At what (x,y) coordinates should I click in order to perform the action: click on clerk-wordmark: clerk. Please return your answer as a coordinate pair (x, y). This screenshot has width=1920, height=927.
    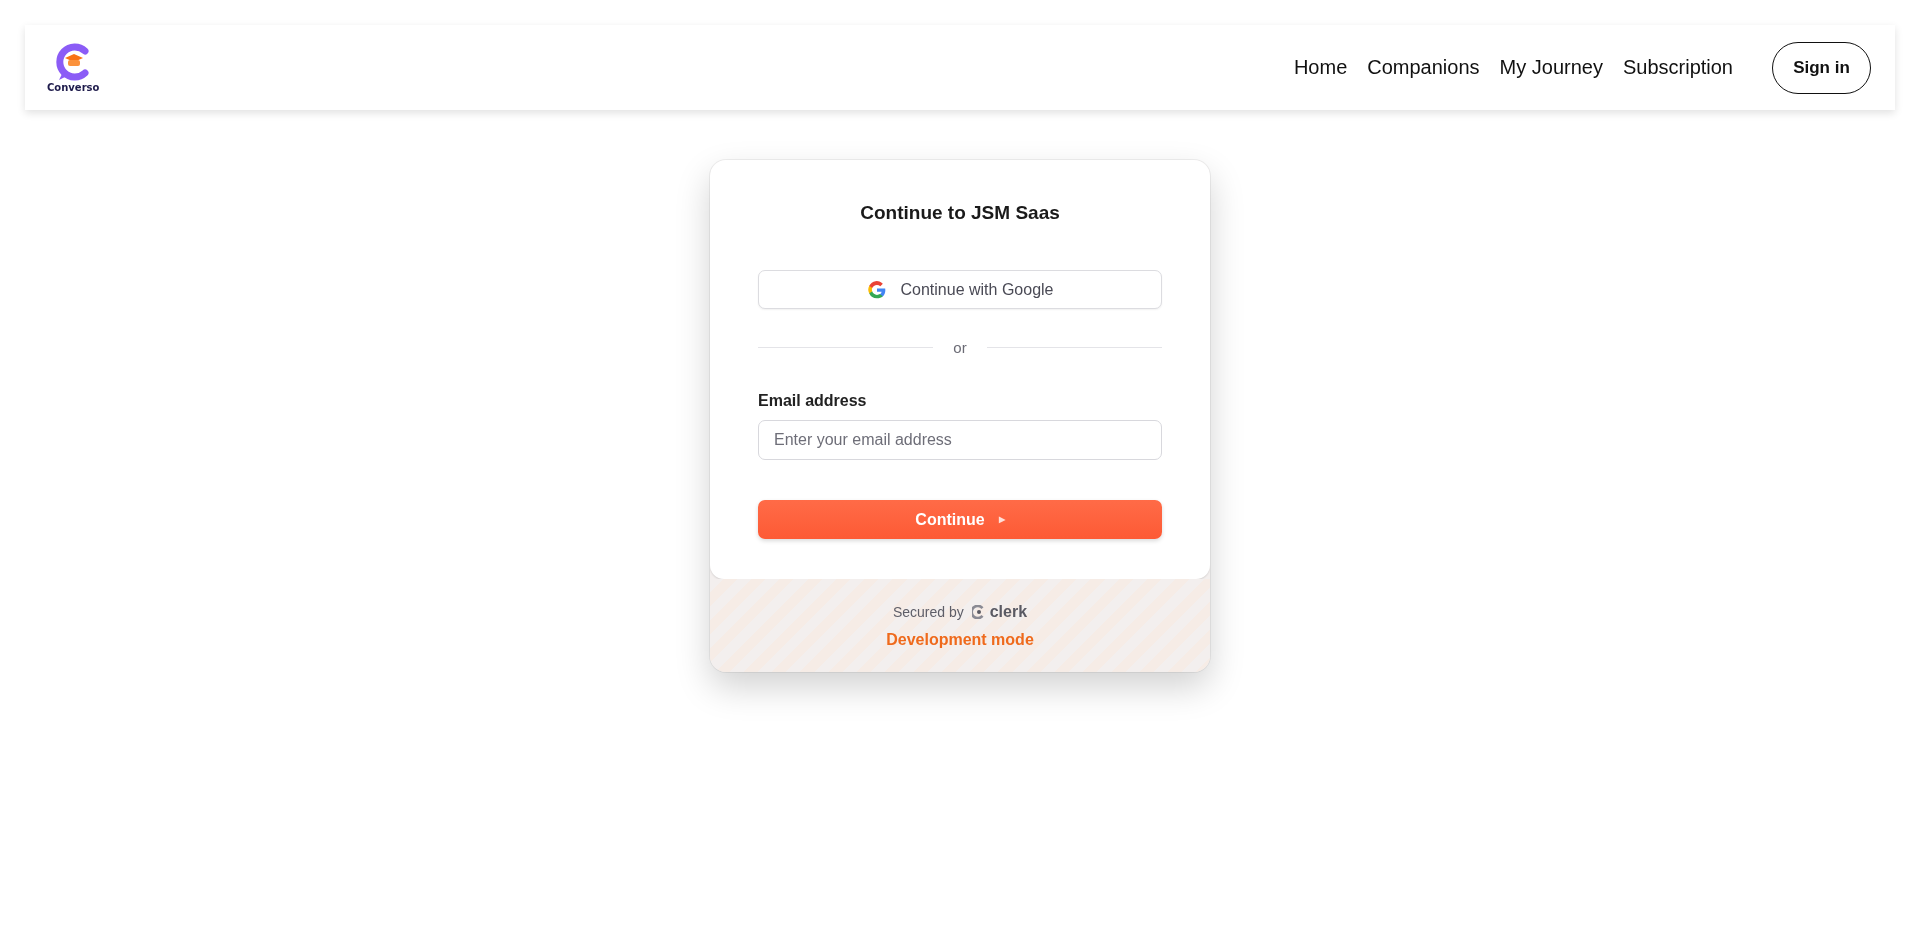
    Looking at the image, I should click on (1008, 611).